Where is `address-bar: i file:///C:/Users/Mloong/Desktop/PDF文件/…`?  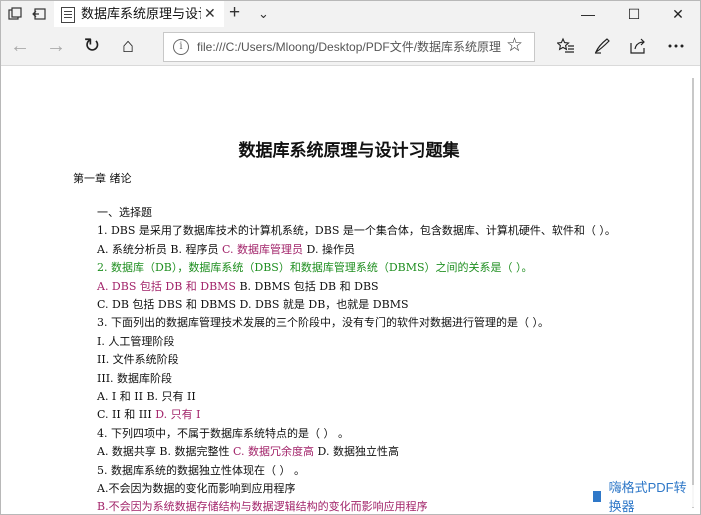
address-bar: i file:///C:/Users/Mloong/Desktop/PDF文件/… is located at coordinates (349, 47).